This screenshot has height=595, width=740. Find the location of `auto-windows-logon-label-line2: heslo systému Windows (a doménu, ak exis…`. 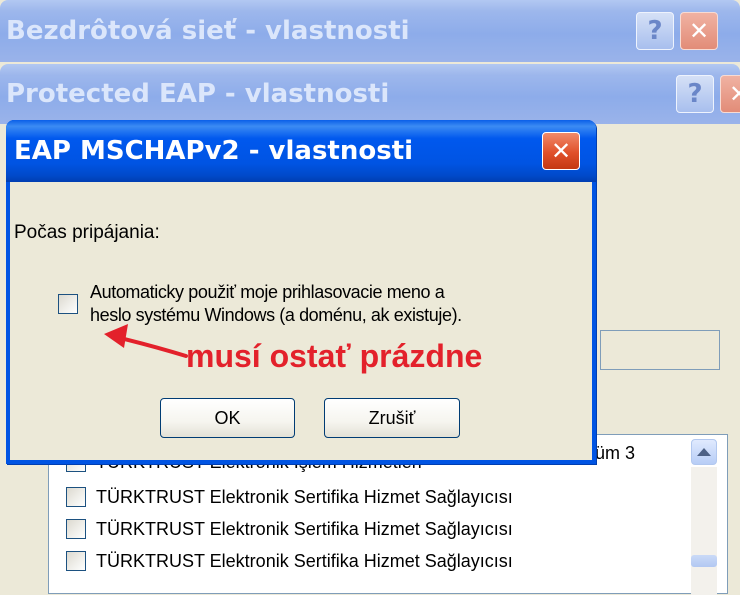

auto-windows-logon-label-line2: heslo systému Windows (a doménu, ak exis… is located at coordinates (276, 315).